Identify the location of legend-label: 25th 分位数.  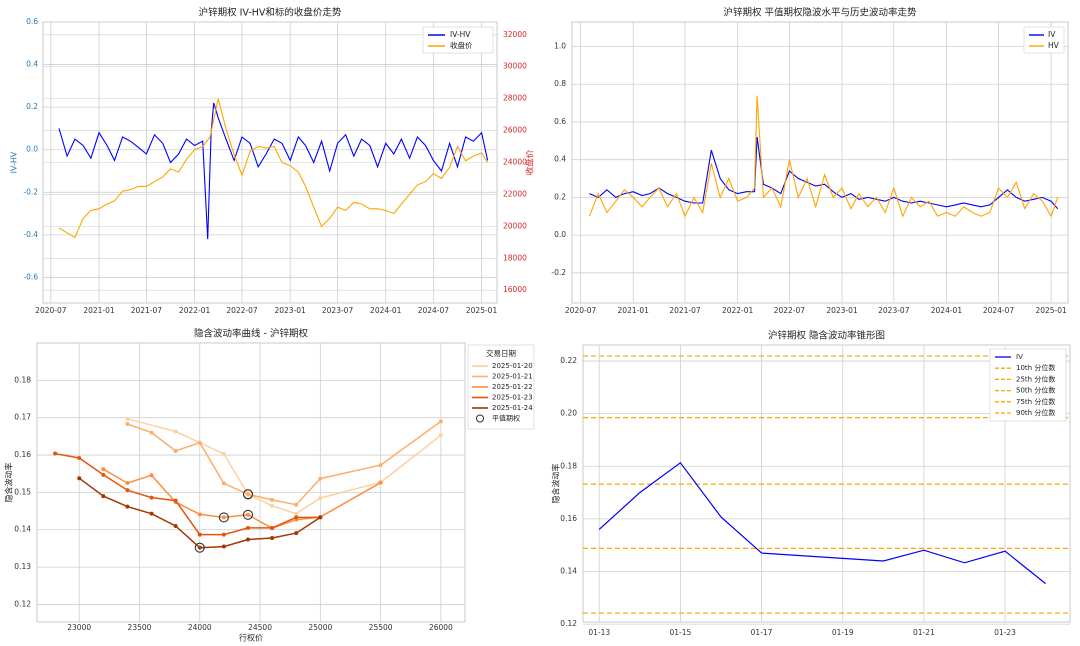
(1035, 378).